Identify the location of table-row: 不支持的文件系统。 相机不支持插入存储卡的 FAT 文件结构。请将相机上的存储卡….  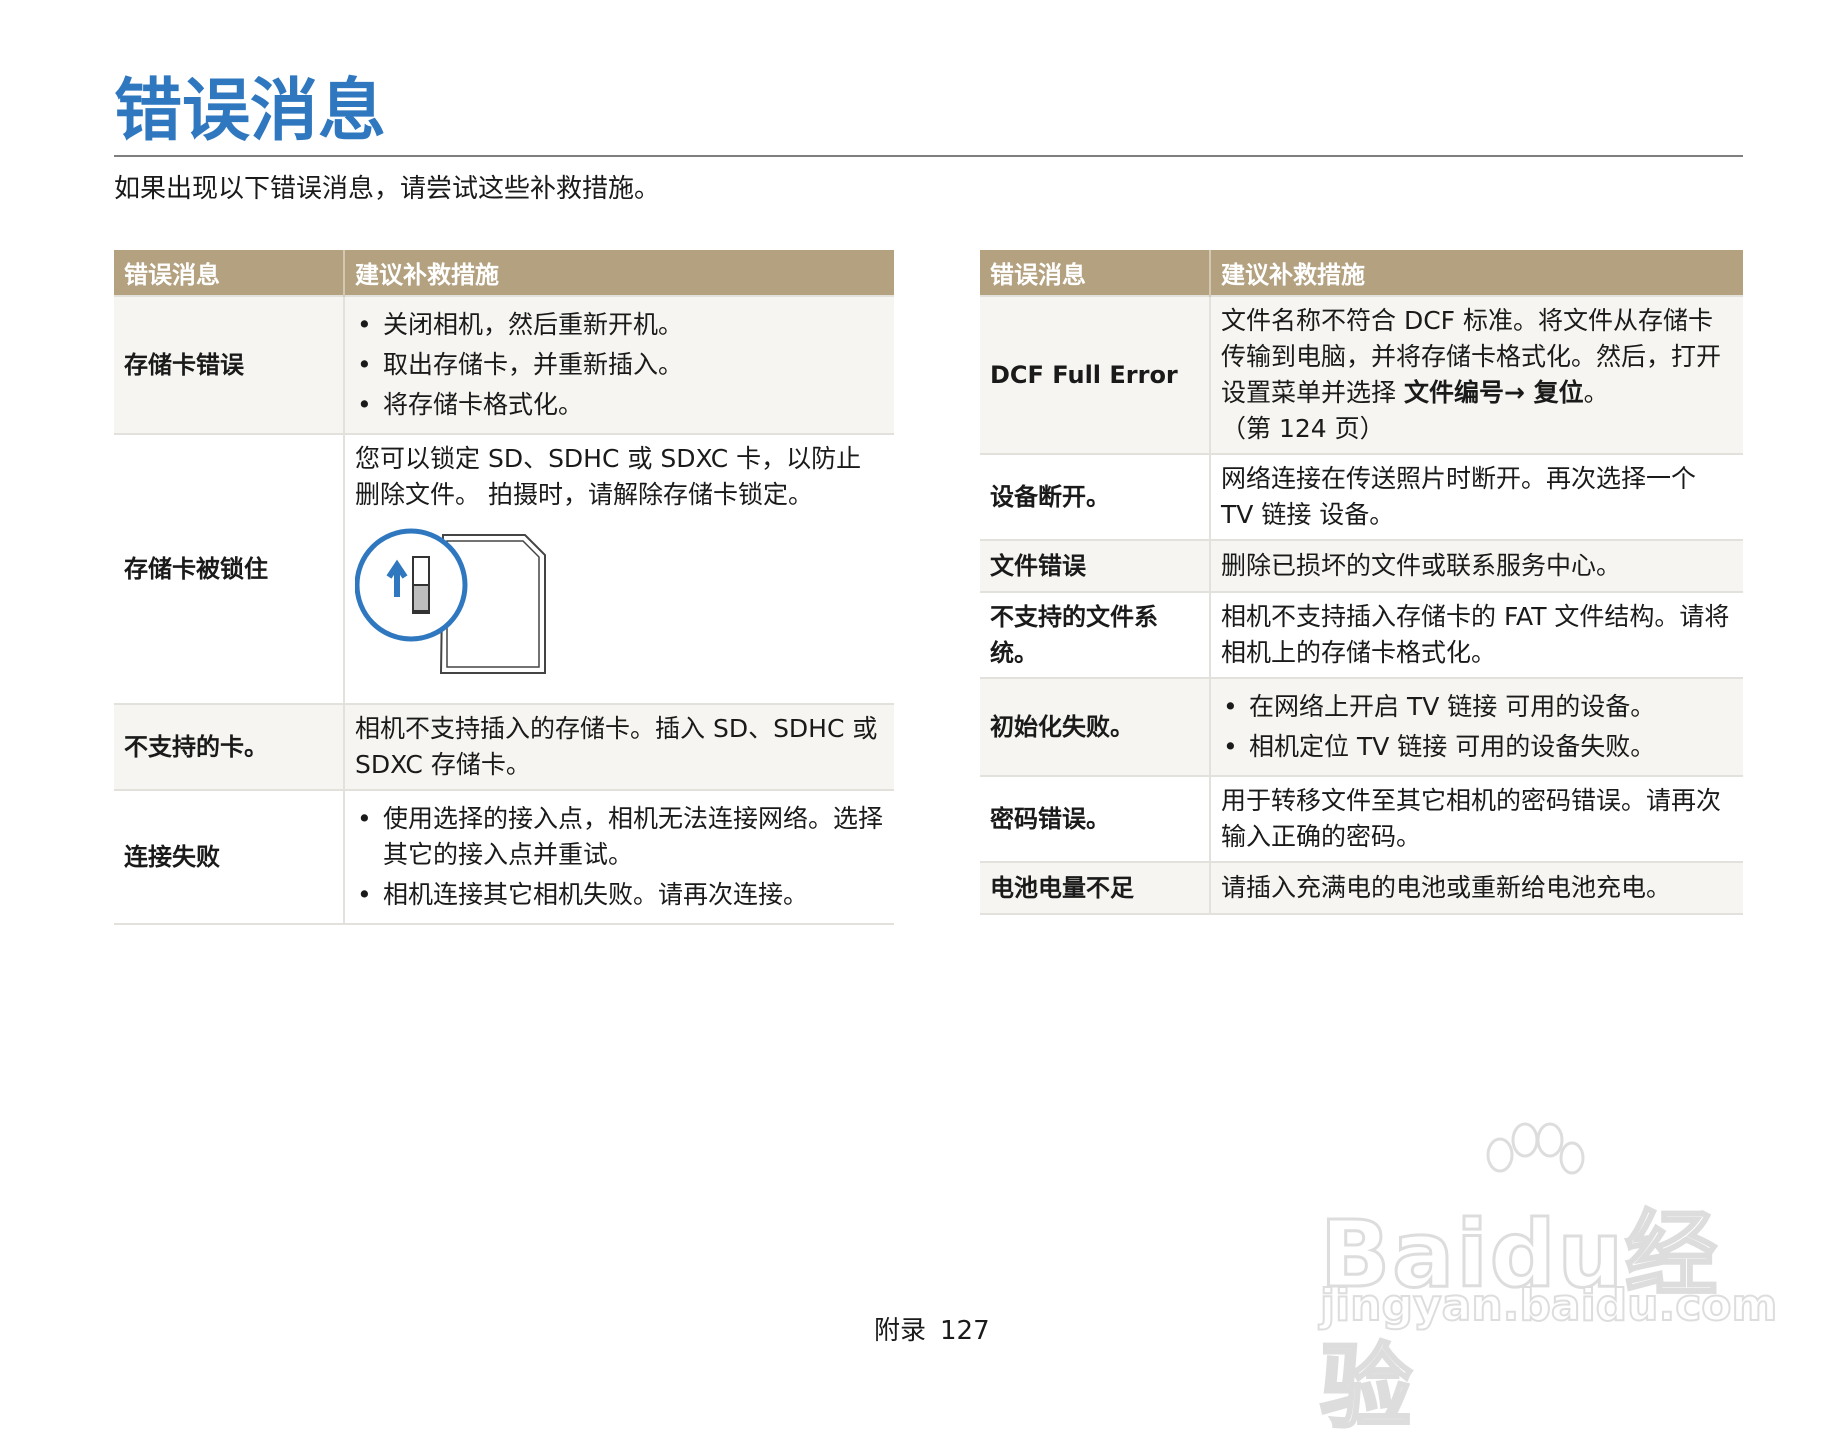
(1361, 634).